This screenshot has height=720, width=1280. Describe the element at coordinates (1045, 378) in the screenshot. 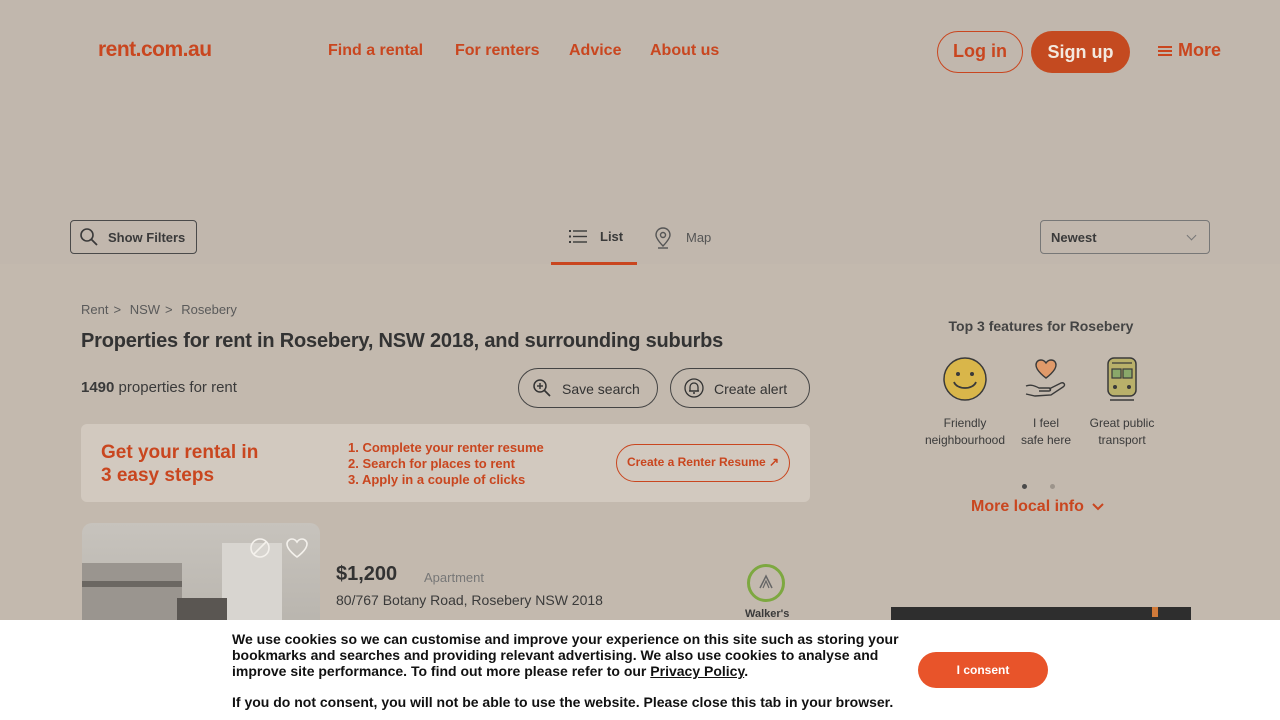

I see `heart-hand-icon` at that location.